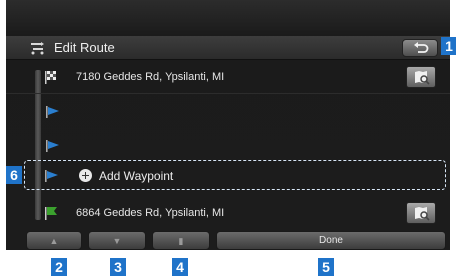  I want to click on move-up-button: ▲, so click(54, 240).